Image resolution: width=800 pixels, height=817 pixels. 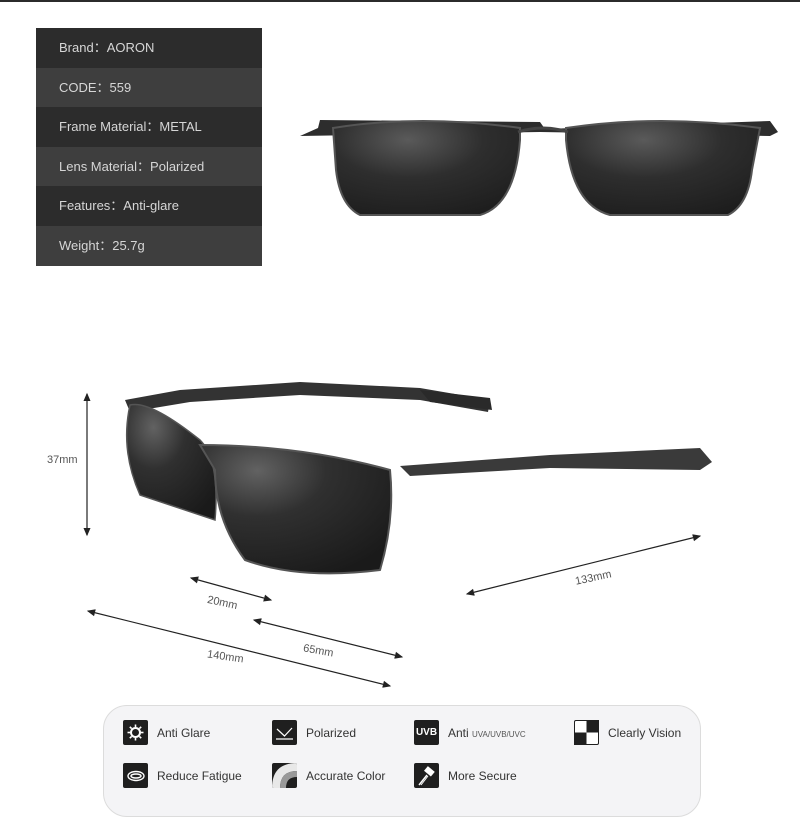 I want to click on feature-polarized: Polarized, so click(x=314, y=732).